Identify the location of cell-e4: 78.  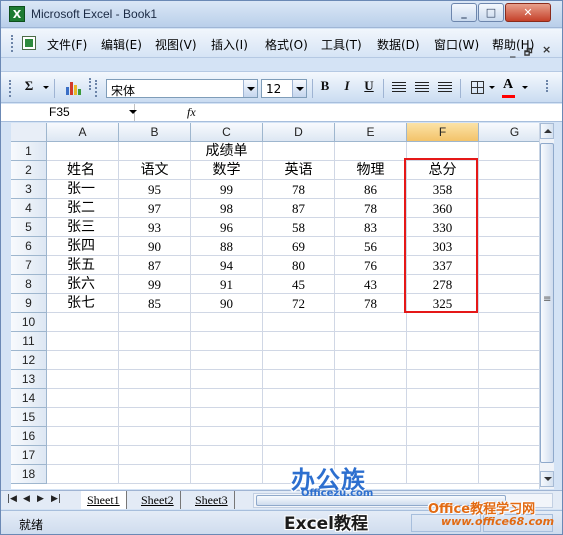
(371, 208).